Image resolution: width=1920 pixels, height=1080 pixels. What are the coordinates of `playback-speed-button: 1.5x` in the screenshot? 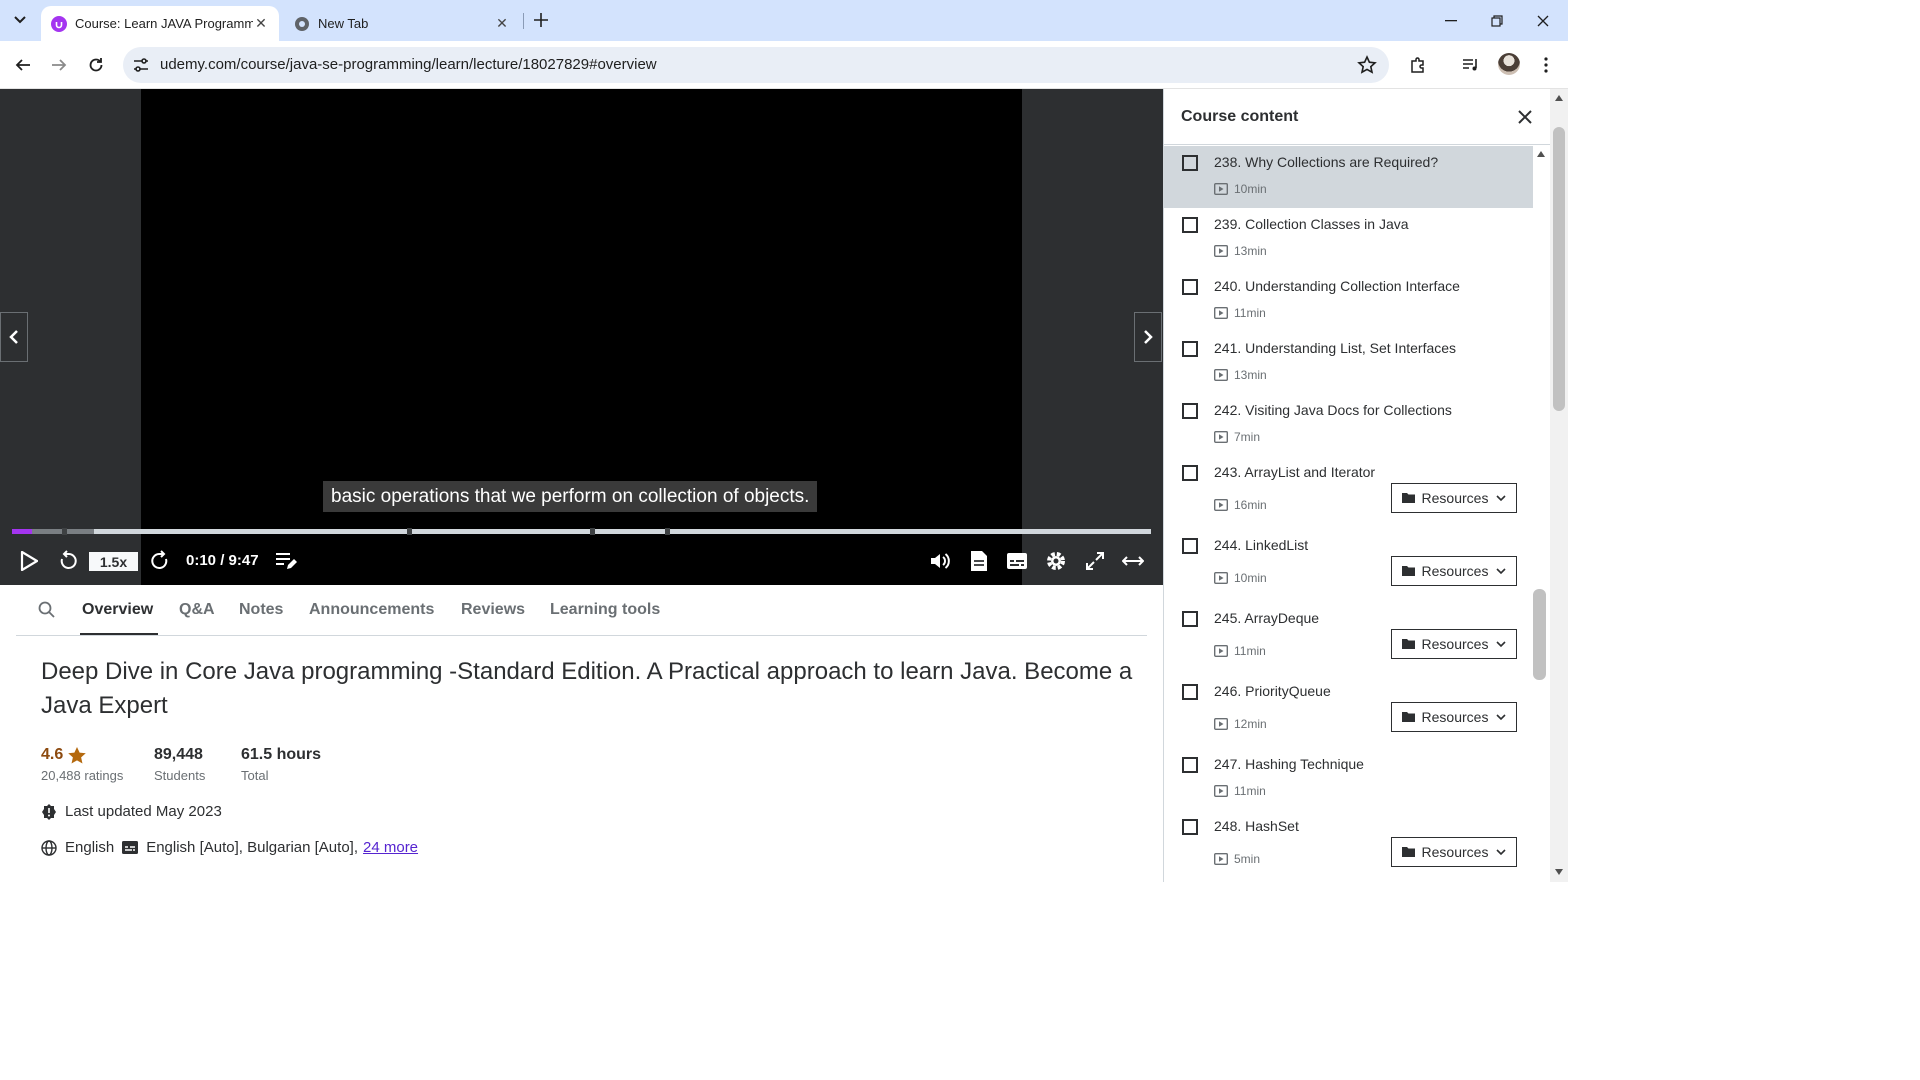 It's located at (113, 561).